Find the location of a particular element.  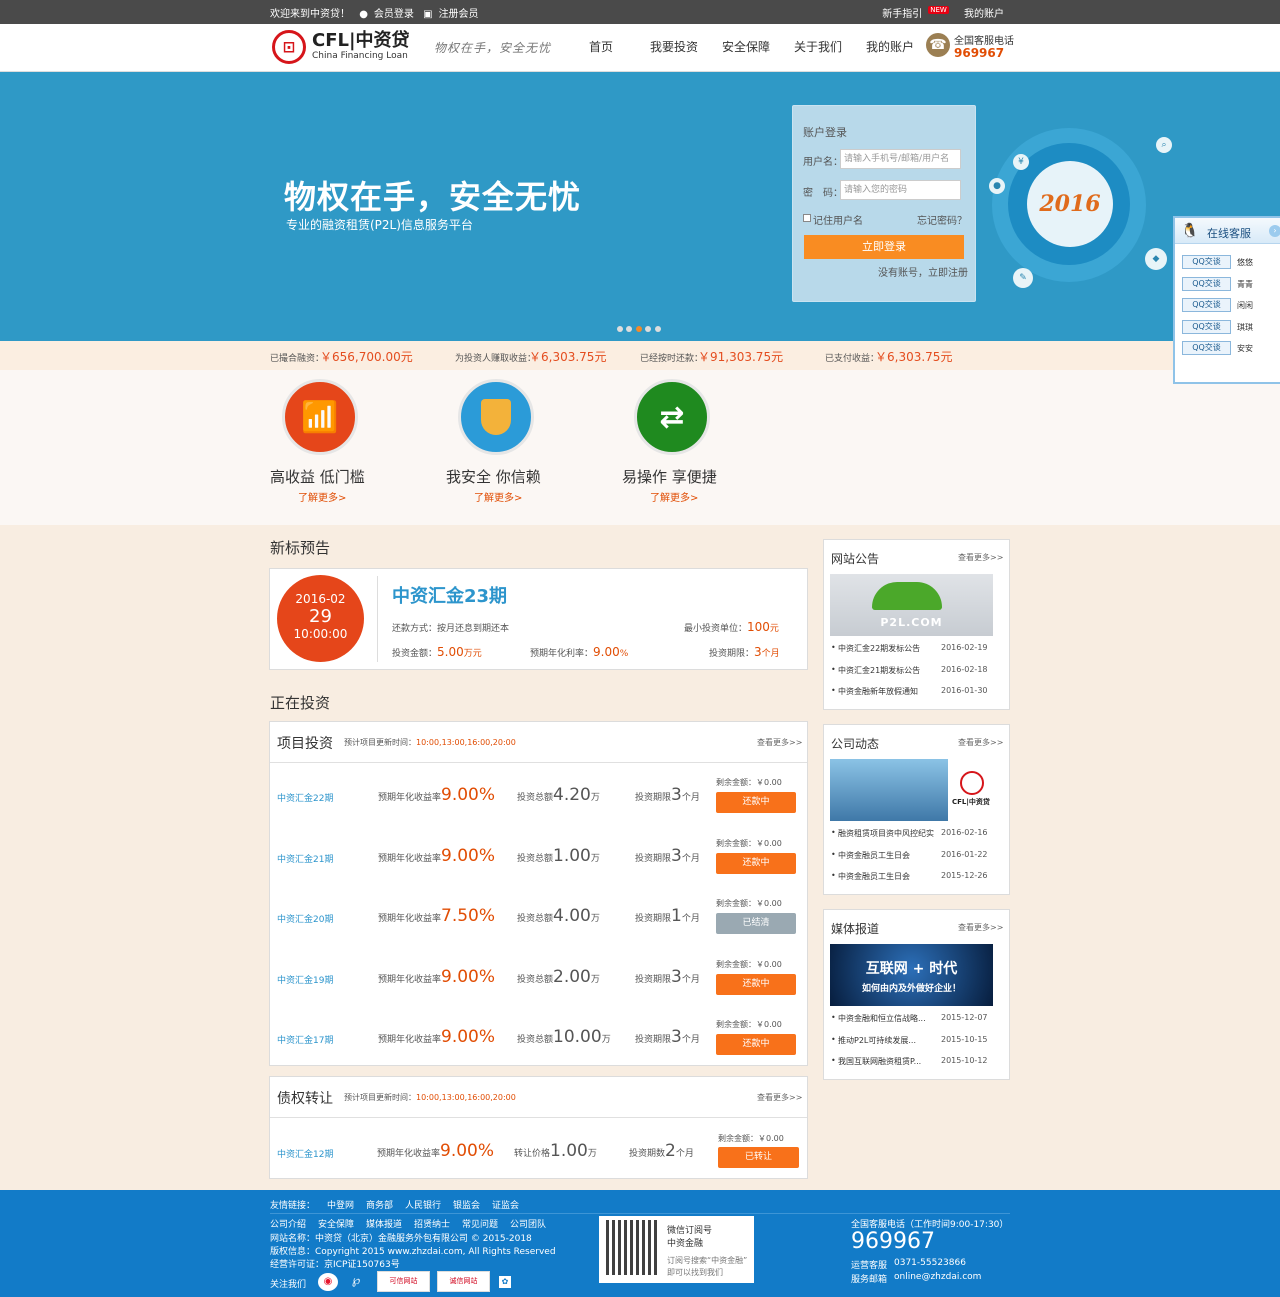

nav-security: 安全保障 is located at coordinates (746, 46).